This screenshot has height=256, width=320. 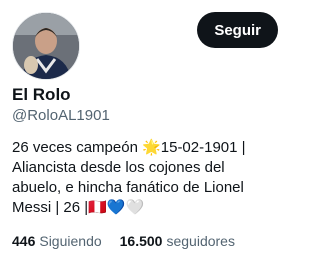 I want to click on following-link: 446 Siguiendo, so click(x=57, y=241).